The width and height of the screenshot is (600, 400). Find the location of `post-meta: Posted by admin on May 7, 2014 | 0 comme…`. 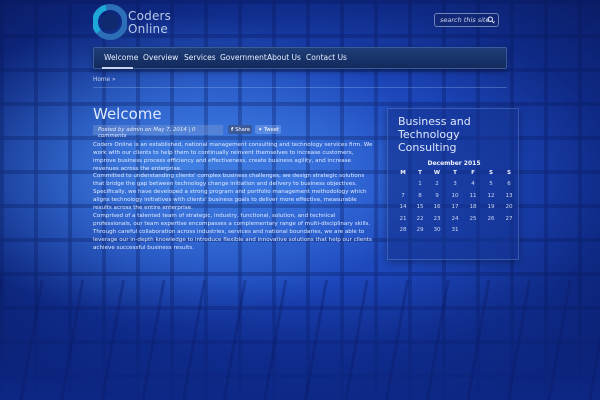

post-meta: Posted by admin on May 7, 2014 | 0 comme… is located at coordinates (158, 132).